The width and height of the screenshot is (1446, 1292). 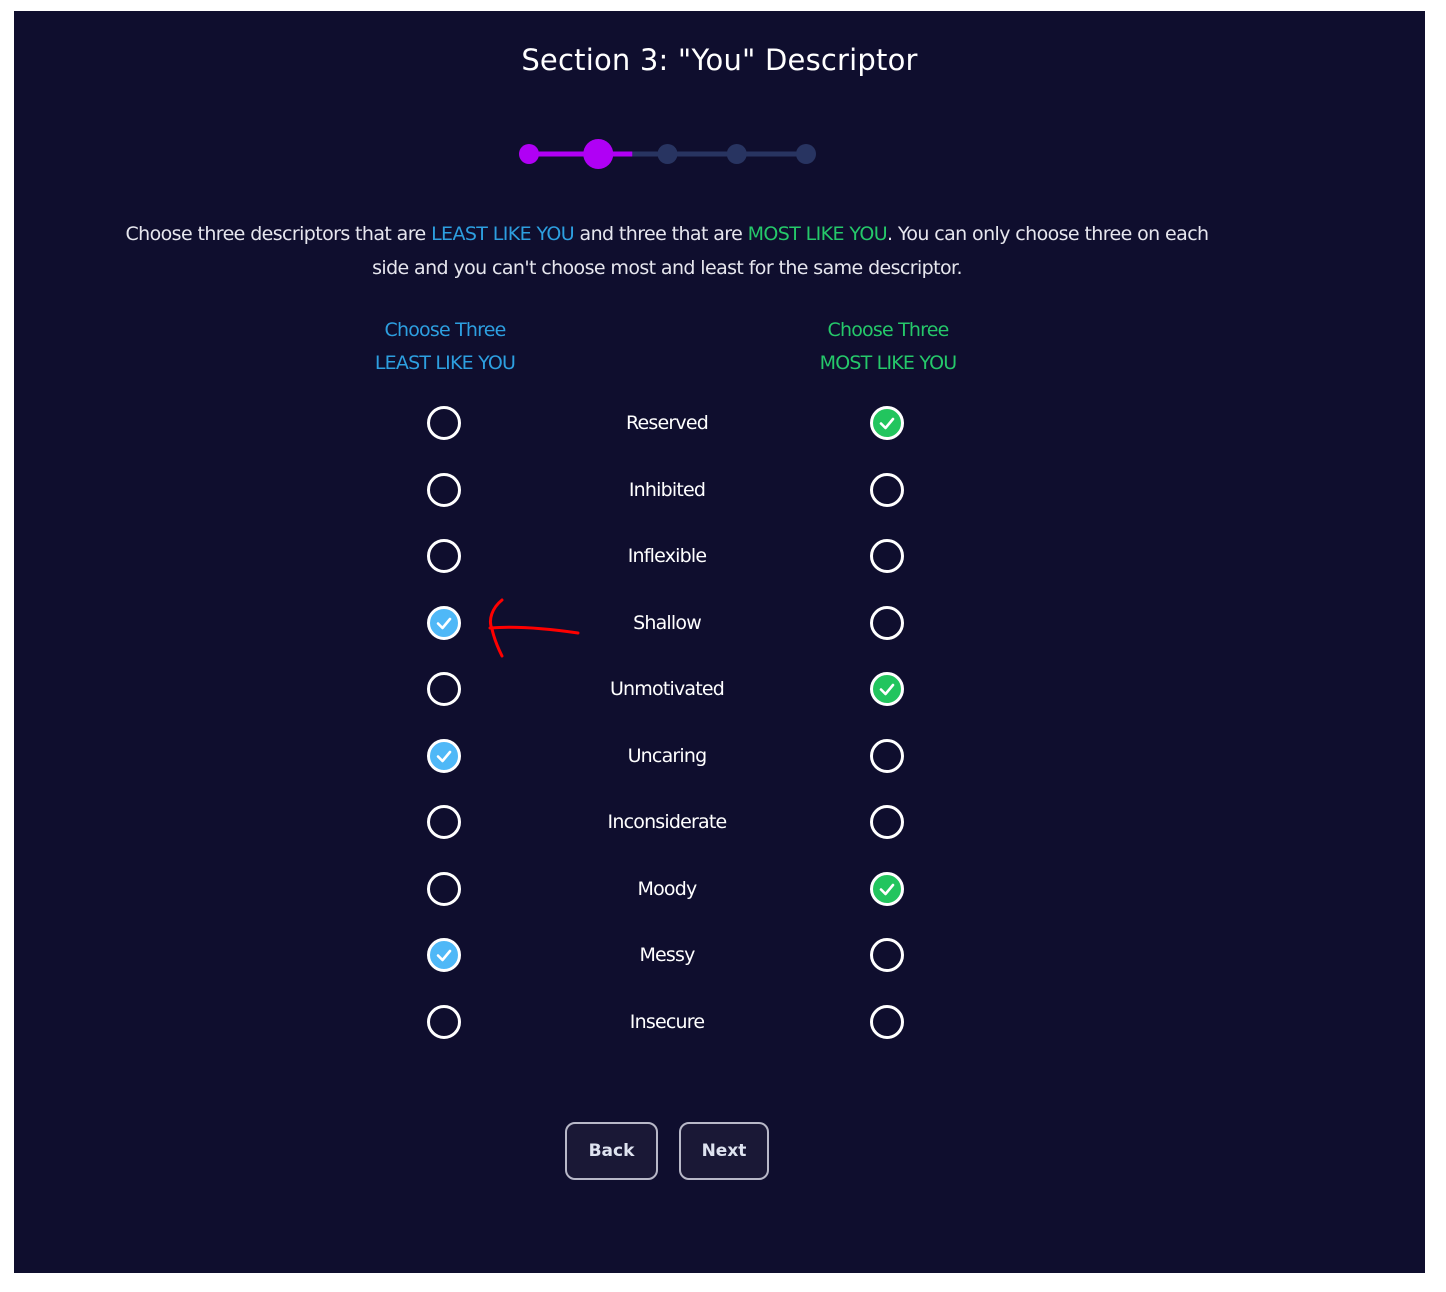 I want to click on descriptor-label: Inflexible, so click(x=667, y=556).